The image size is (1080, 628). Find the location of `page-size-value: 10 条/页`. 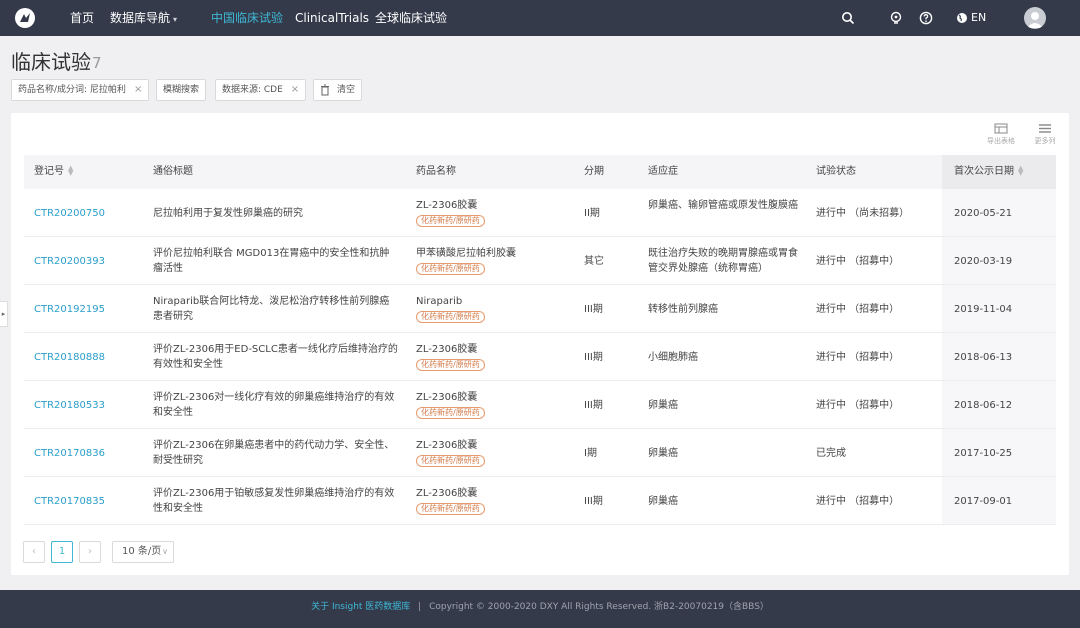

page-size-value: 10 条/页 is located at coordinates (142, 551).